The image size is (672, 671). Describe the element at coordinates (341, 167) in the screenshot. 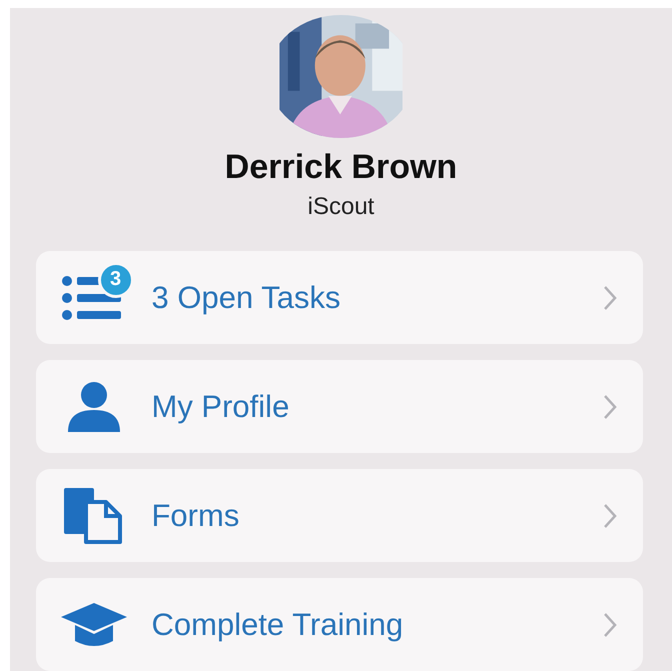

I see `user-name: Derrick Brown` at that location.